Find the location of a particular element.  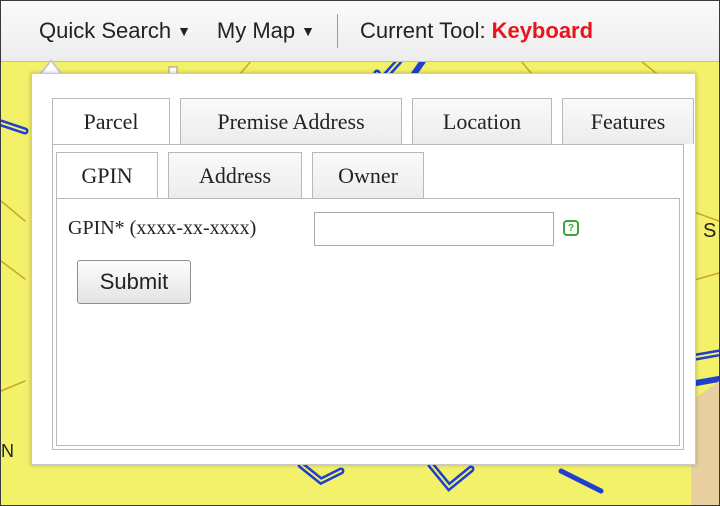

current-tool-indicator: Current Tool: Keyboard is located at coordinates (476, 31).